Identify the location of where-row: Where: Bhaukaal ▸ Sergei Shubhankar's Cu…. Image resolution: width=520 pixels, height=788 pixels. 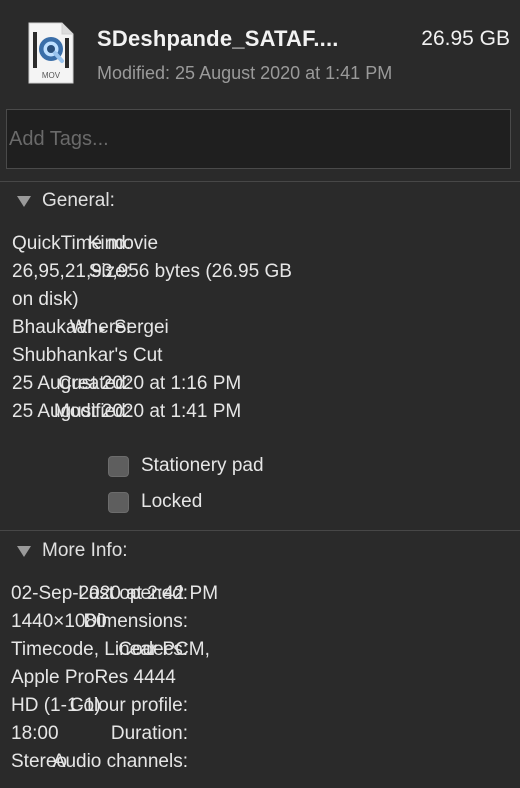
(84, 340).